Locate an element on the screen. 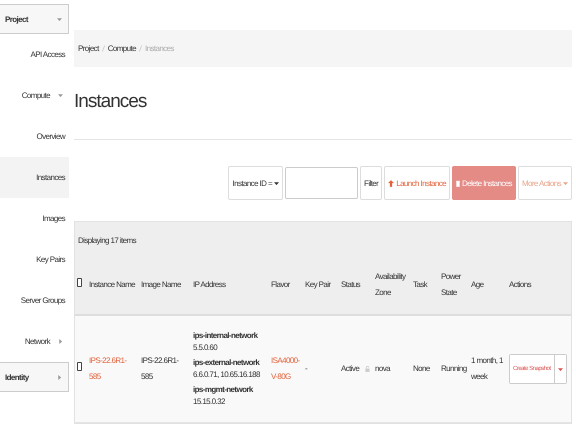 This screenshot has height=442, width=576. sidebar-item: Server Groups is located at coordinates (34, 300).